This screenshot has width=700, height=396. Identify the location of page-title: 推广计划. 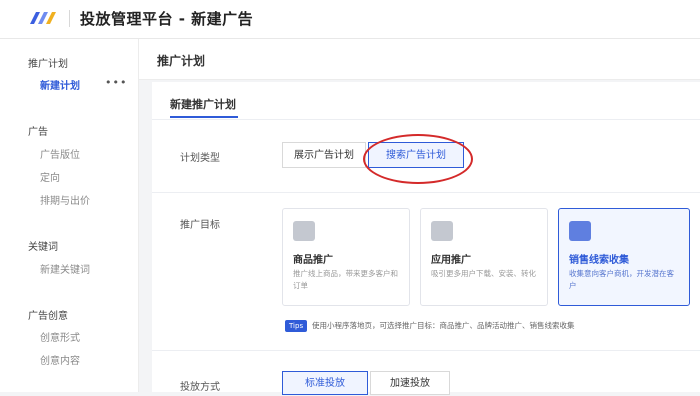
(181, 61).